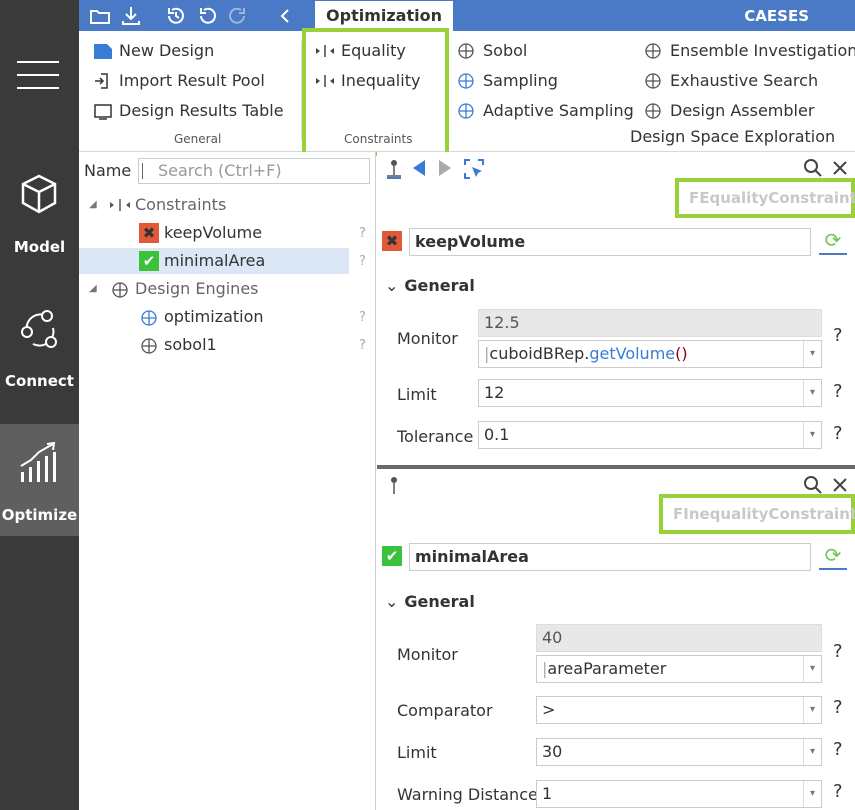  I want to click on hamburger-menu-icon, so click(38, 76).